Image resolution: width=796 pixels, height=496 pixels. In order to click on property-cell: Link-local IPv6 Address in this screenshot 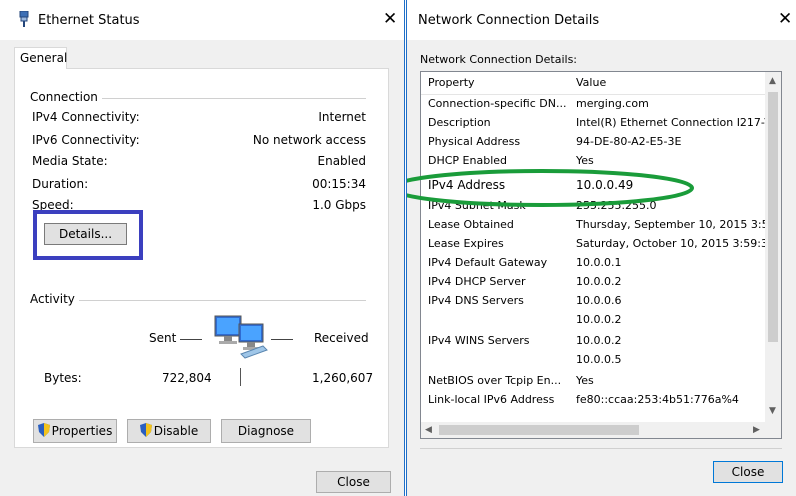, I will do `click(491, 399)`.